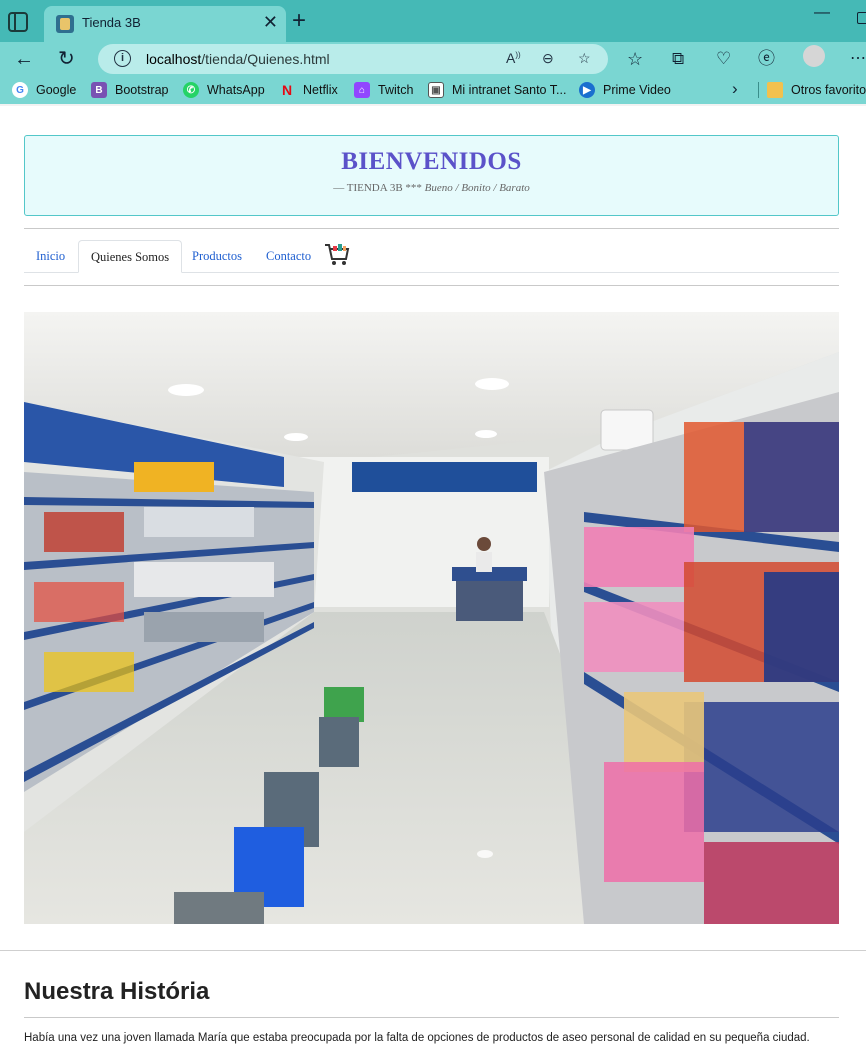  Describe the element at coordinates (270, 22) in the screenshot. I see `close-tab-icon: ✕` at that location.